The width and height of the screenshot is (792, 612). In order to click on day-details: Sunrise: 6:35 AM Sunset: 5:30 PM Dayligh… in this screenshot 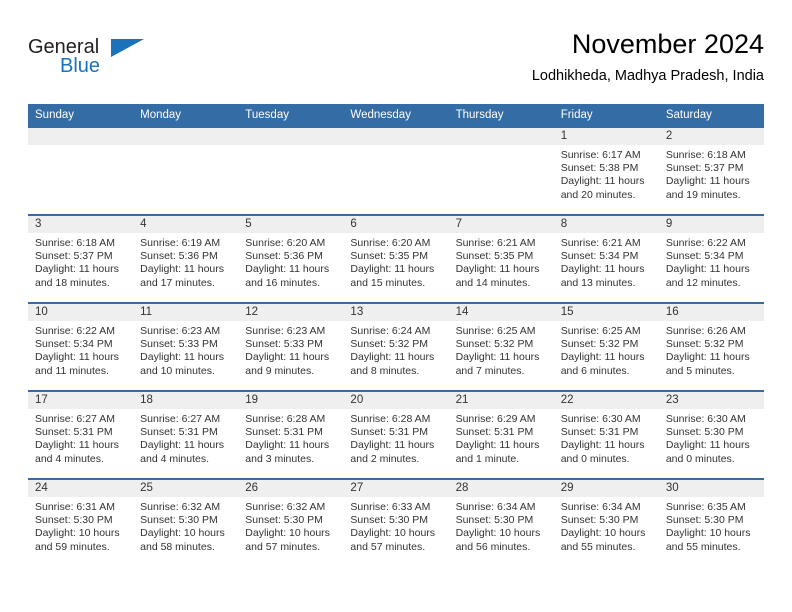, I will do `click(711, 525)`.